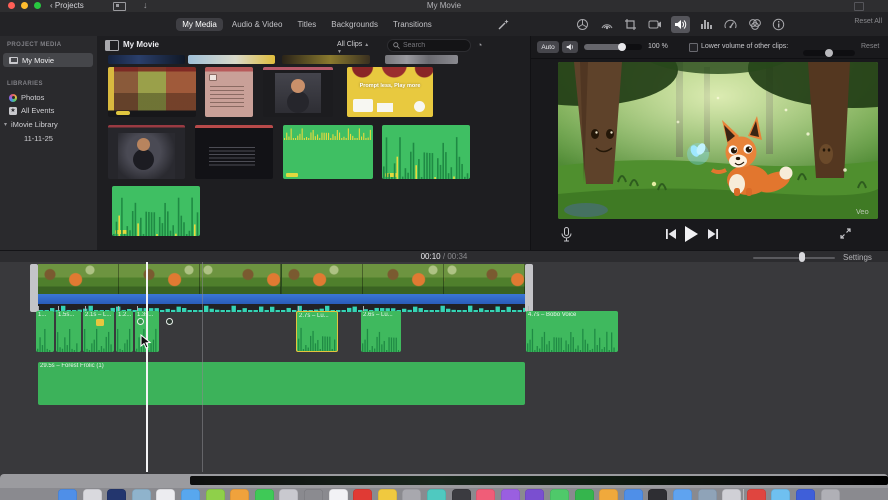 Image resolution: width=888 pixels, height=500 pixels. Describe the element at coordinates (622, 47) in the screenshot. I see `volume-slider-knob` at that location.